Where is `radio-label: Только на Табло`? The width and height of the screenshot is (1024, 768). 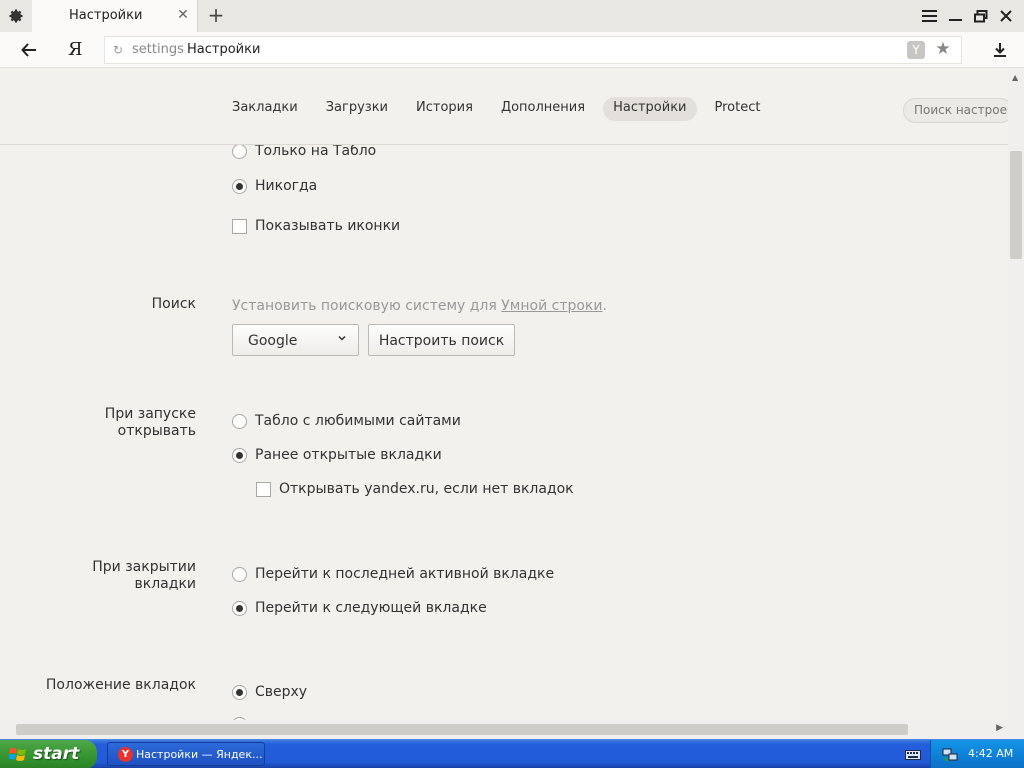 radio-label: Только на Табло is located at coordinates (316, 152).